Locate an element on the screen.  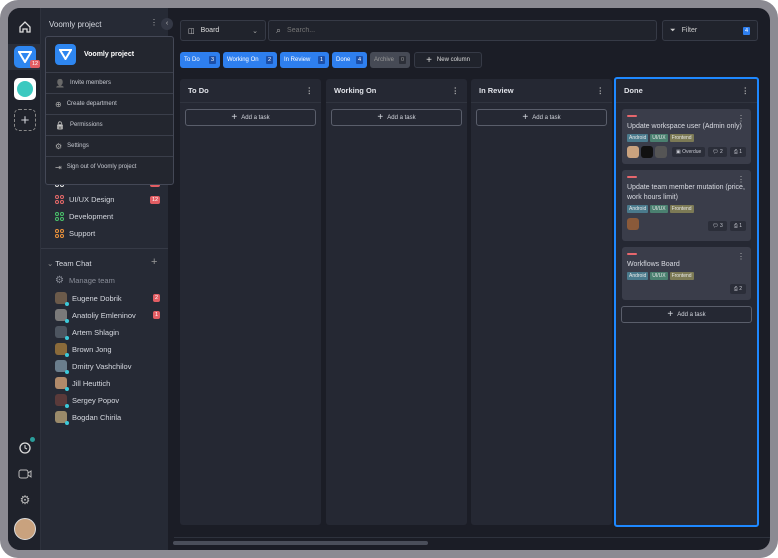
add-workspace-icon: + is located at coordinates (25, 120).